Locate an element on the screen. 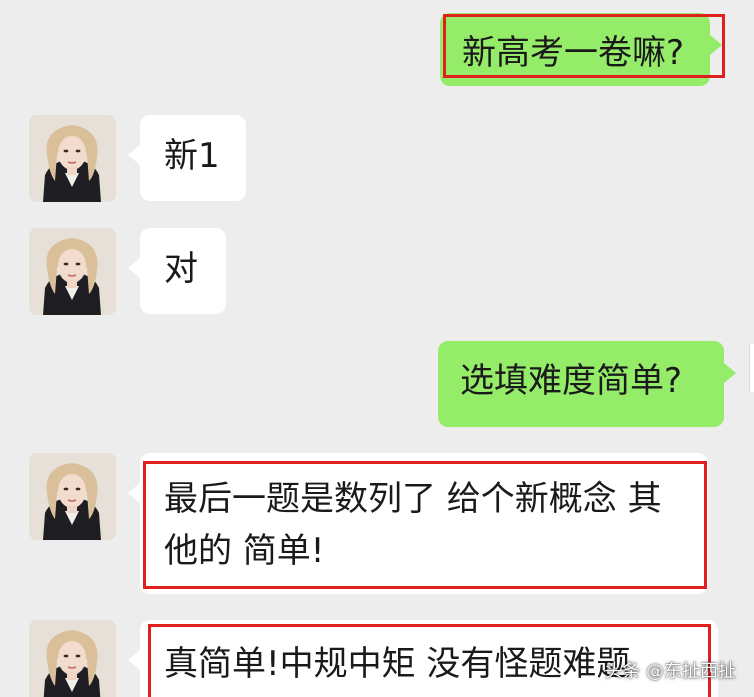 Image resolution: width=754 pixels, height=697 pixels. message-text-line: 最后一题是数列了 给个新概念 其 is located at coordinates (413, 499).